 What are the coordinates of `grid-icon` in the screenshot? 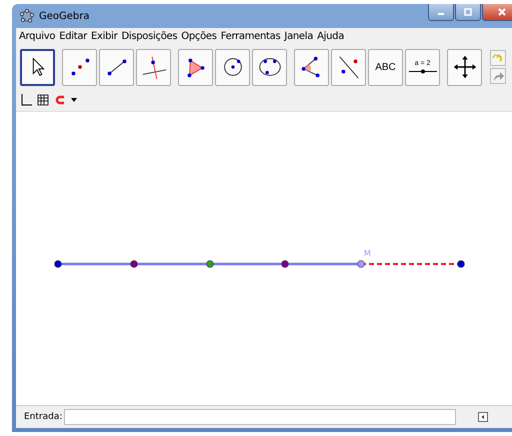 It's located at (43, 100).